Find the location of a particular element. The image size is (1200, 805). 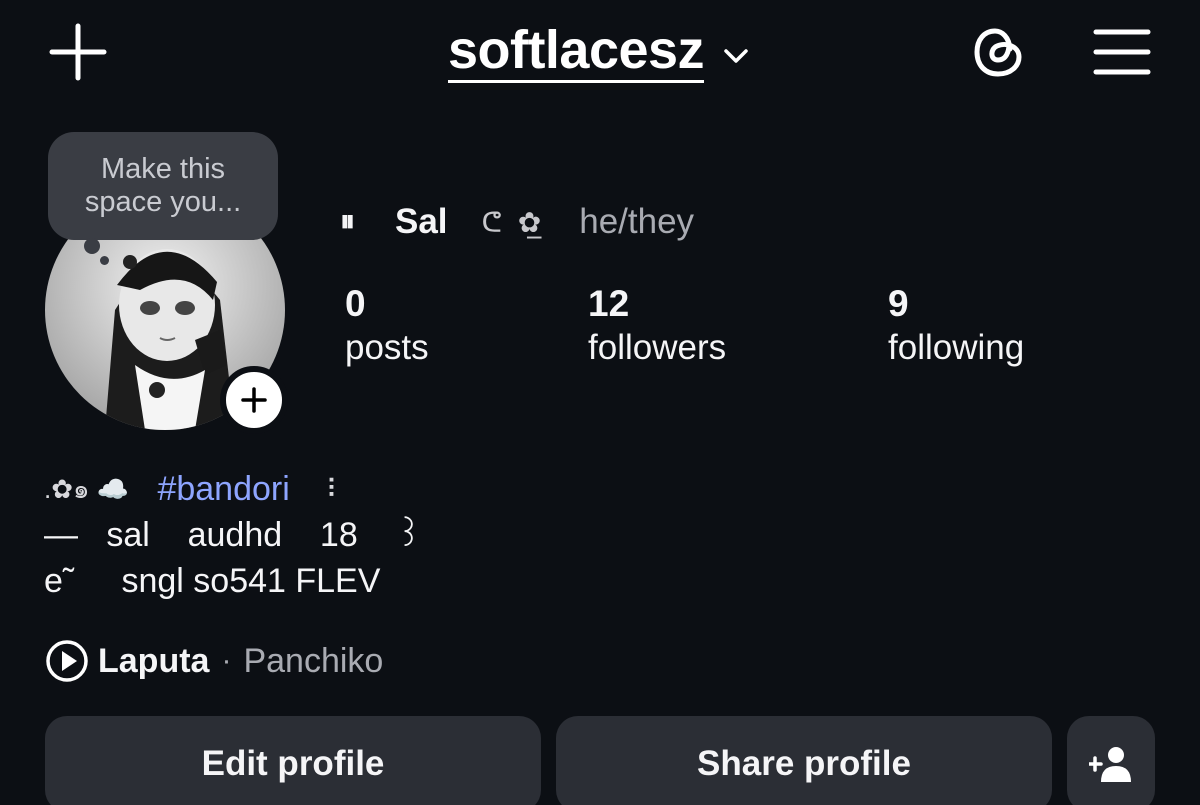

add-story-button is located at coordinates (254, 400).